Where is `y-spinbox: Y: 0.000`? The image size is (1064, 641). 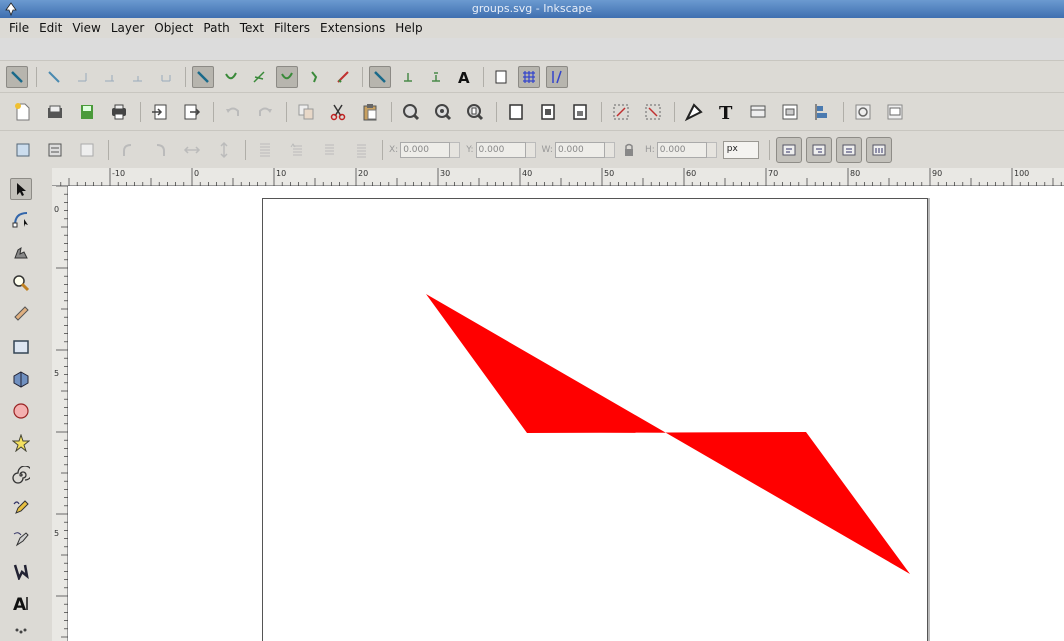
y-spinbox: Y: 0.000 is located at coordinates (501, 149).